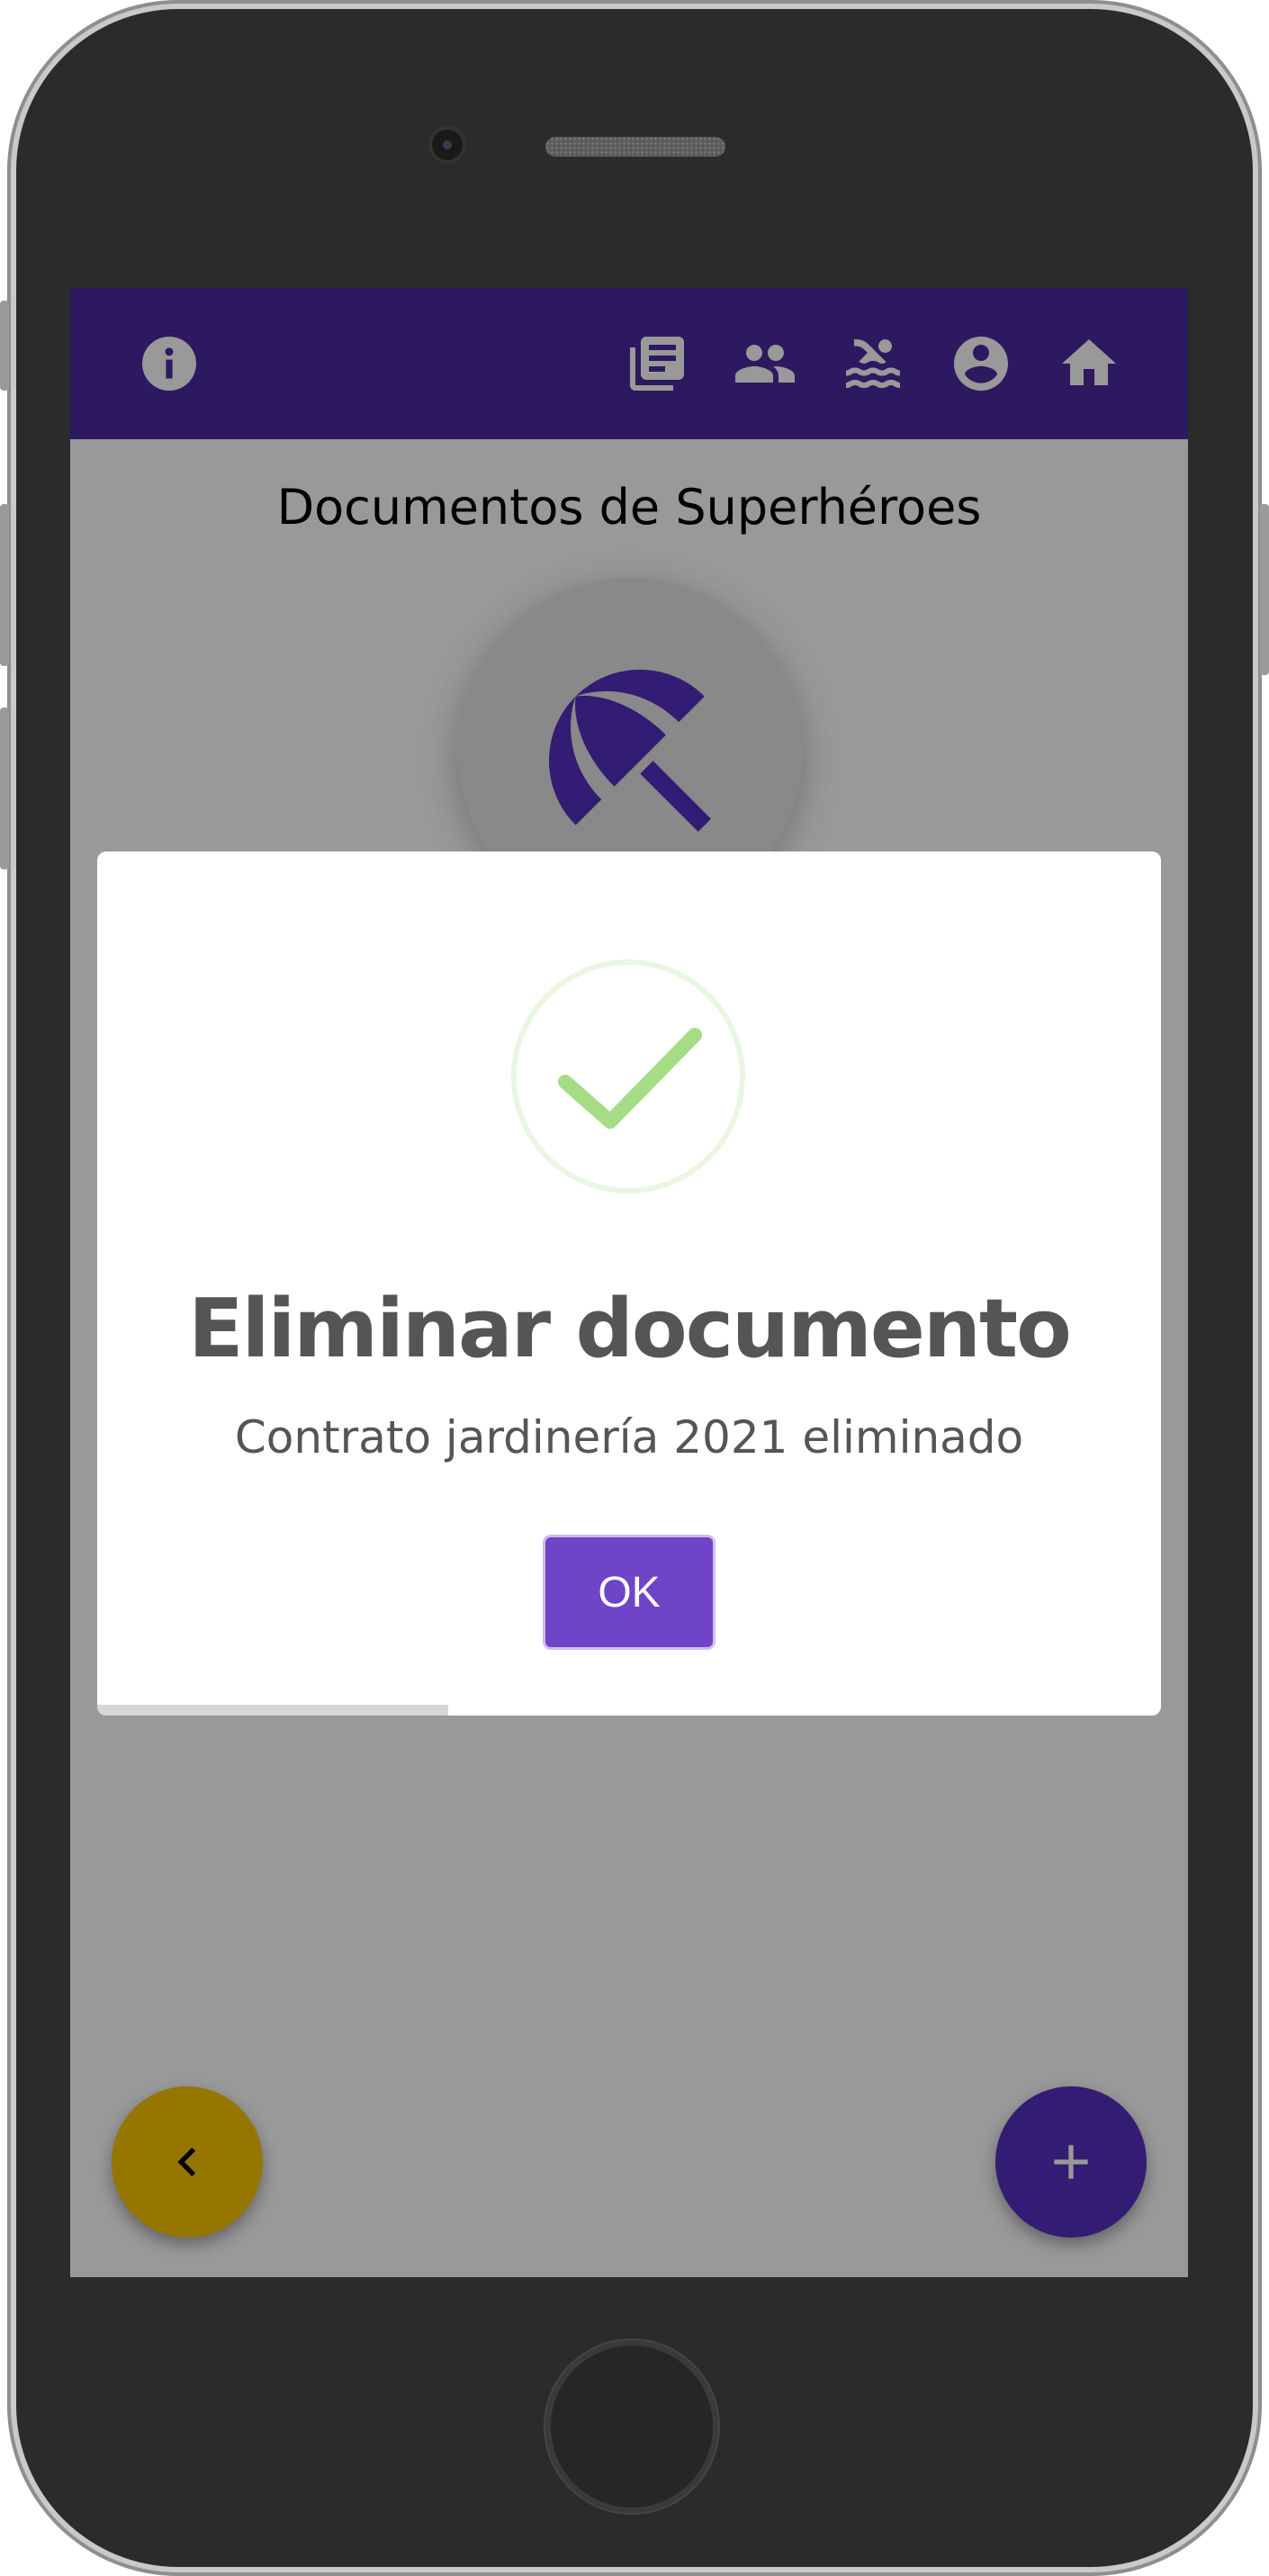  Describe the element at coordinates (629, 1437) in the screenshot. I see `dialog-message: Contrato jardinería 2021 eliminado` at that location.